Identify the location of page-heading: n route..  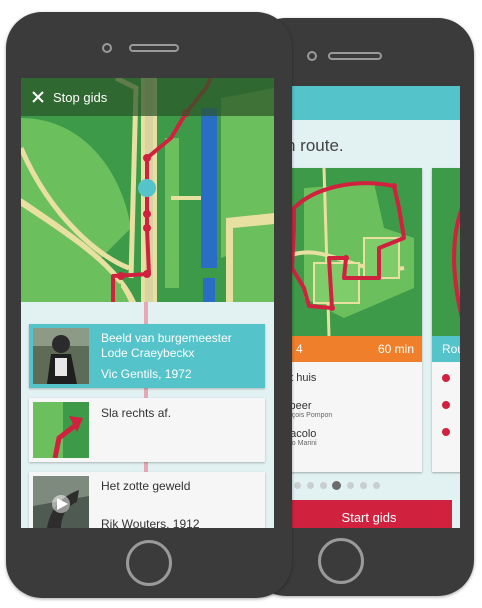
(315, 145).